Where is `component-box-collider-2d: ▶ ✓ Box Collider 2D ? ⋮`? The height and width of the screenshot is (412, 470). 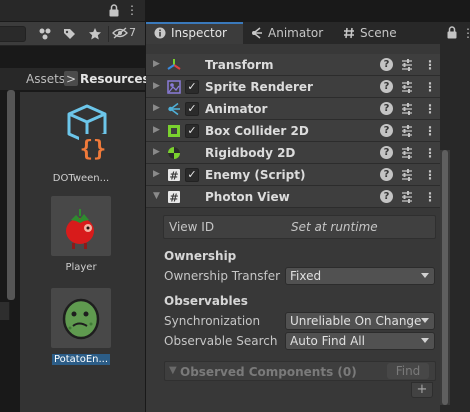 component-box-collider-2d: ▶ ✓ Box Collider 2D ? ⋮ is located at coordinates (293, 131).